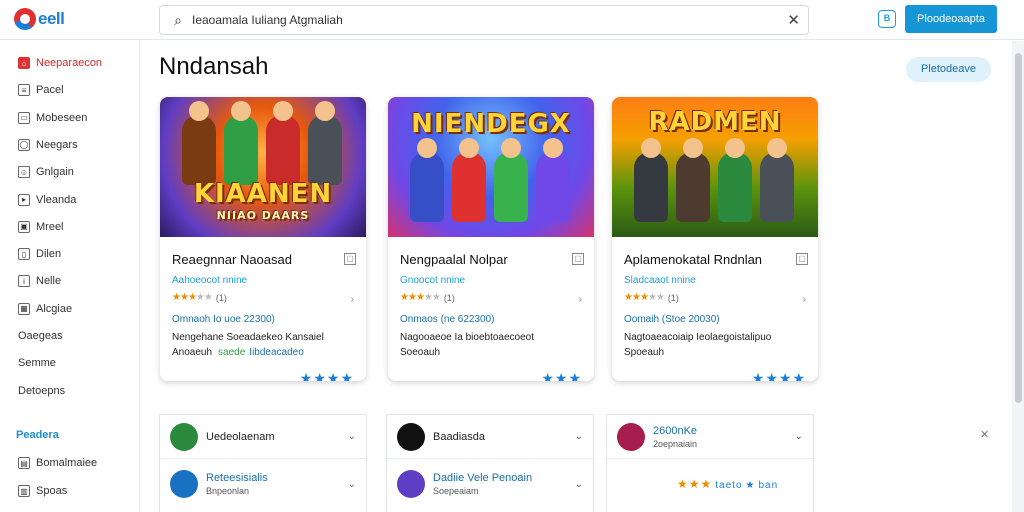 The width and height of the screenshot is (1024, 512). Describe the element at coordinates (237, 478) in the screenshot. I see `list-item-title: Reteesisialis` at that location.